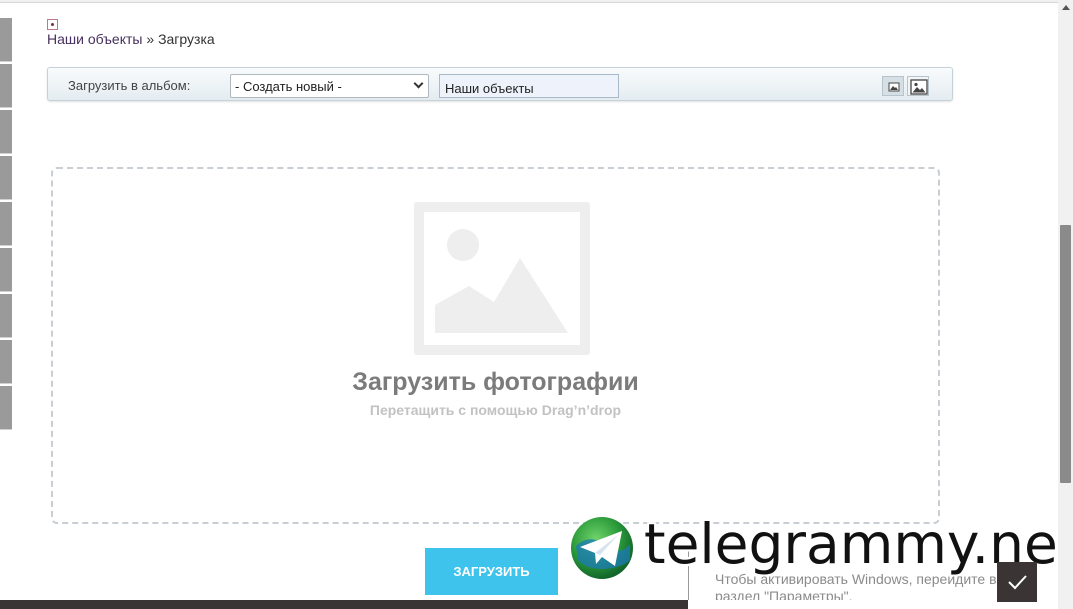 The image size is (1073, 609). I want to click on image-large-icon, so click(919, 87).